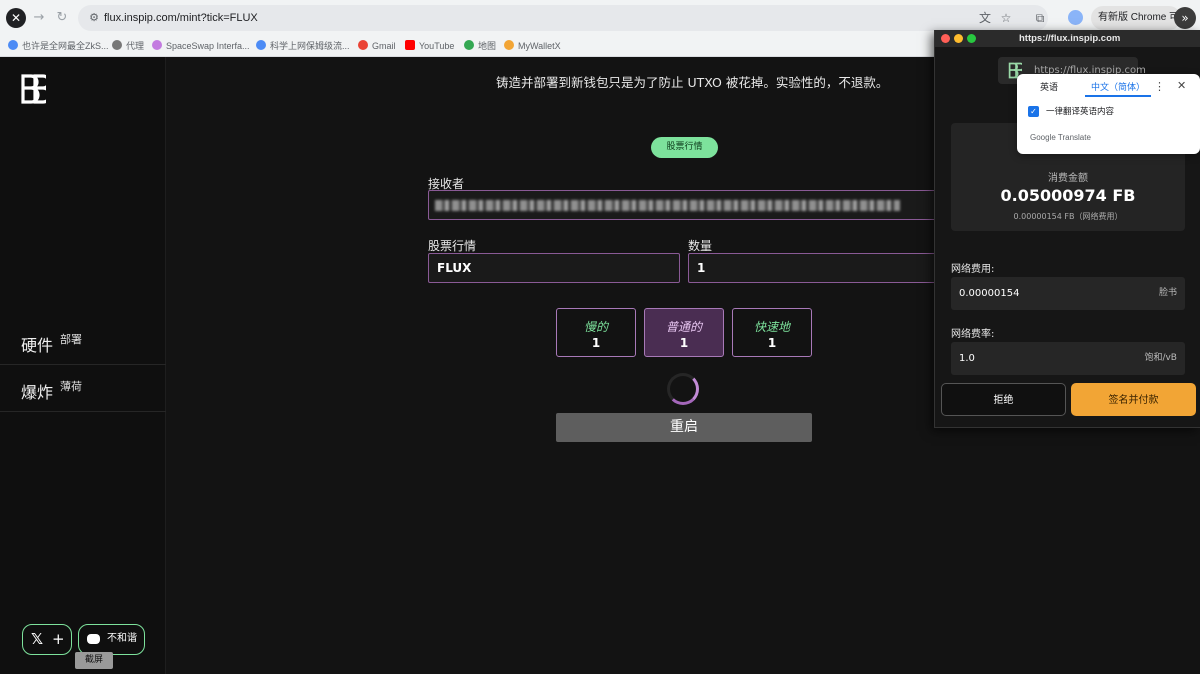 This screenshot has width=1200, height=674. What do you see at coordinates (945, 38) in the screenshot?
I see `window-close-icon` at bounding box center [945, 38].